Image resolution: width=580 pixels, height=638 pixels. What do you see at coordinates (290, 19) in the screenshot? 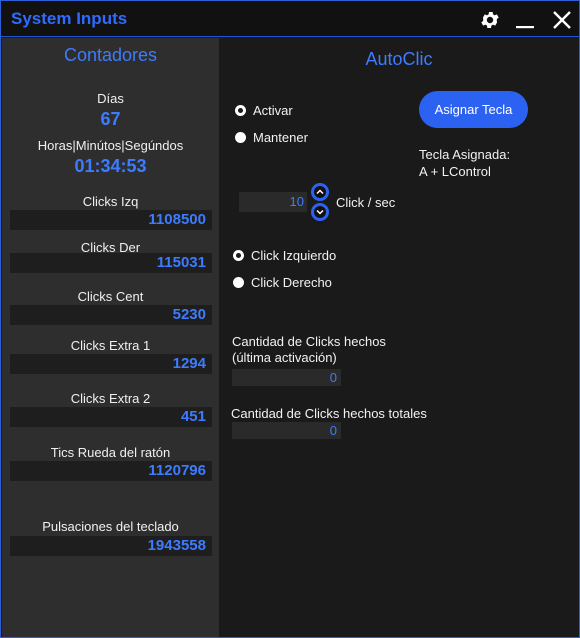
I see `title-bar: System Inputs` at bounding box center [290, 19].